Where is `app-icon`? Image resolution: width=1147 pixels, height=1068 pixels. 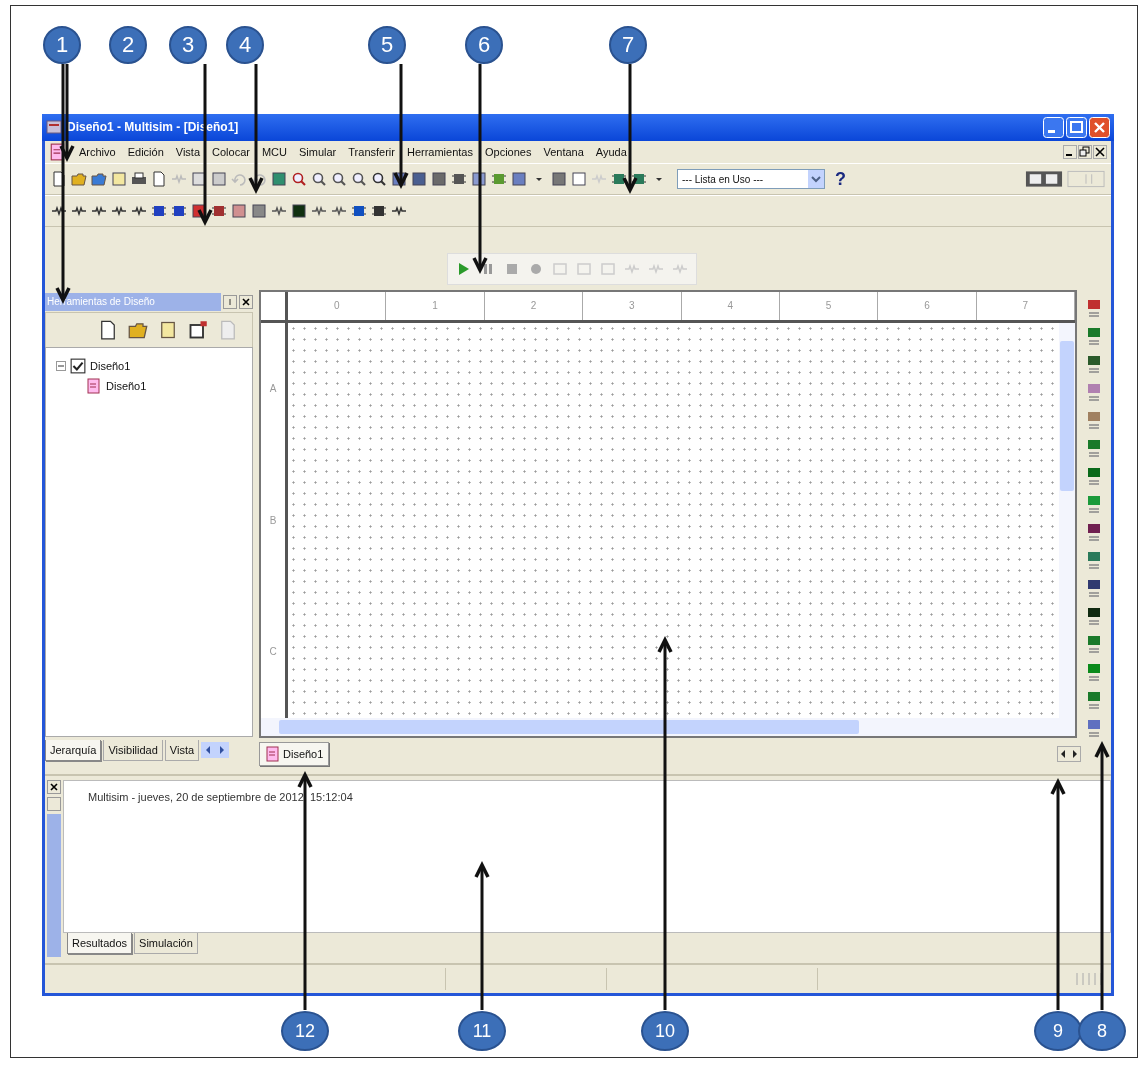 app-icon is located at coordinates (54, 127).